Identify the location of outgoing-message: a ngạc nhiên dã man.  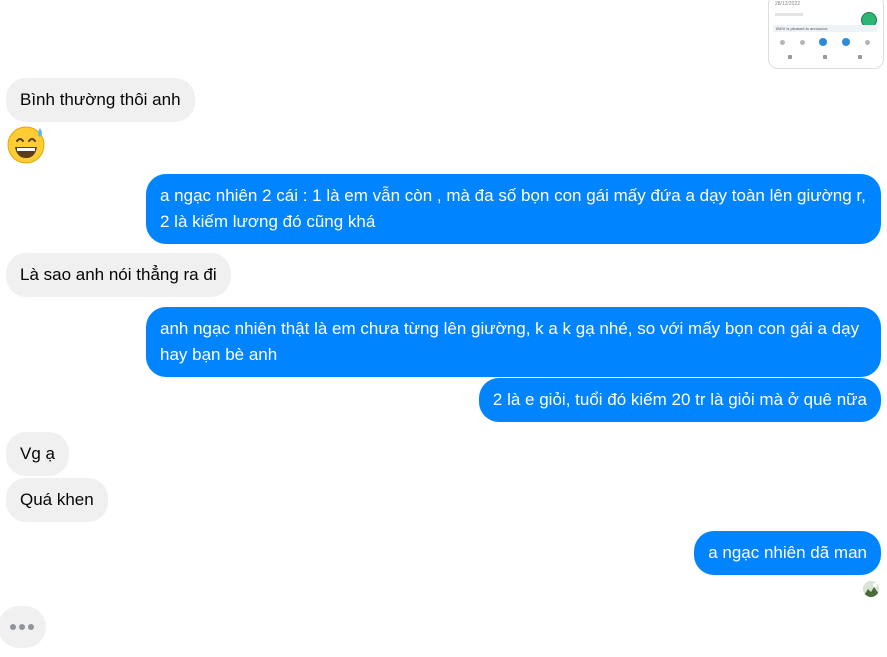
(787, 553).